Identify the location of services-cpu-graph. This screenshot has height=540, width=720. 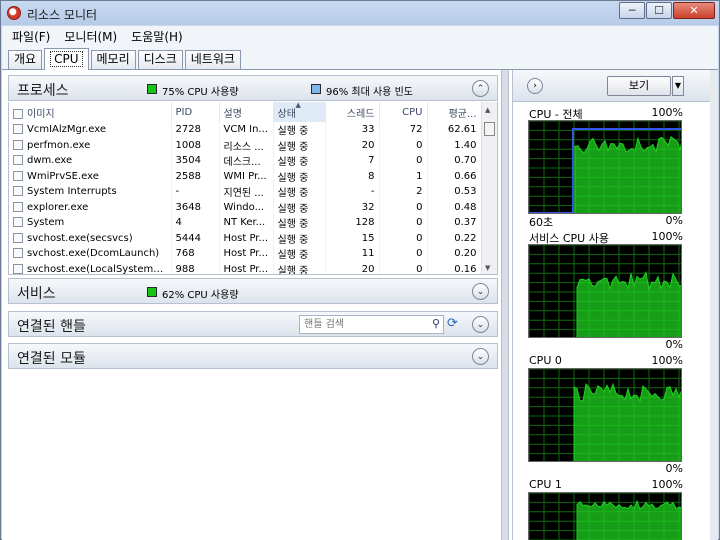
(605, 291).